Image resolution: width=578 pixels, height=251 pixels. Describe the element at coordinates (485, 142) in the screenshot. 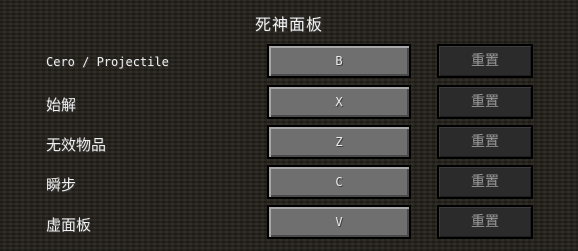

I see `reset-button-invalid-item: 重置` at that location.